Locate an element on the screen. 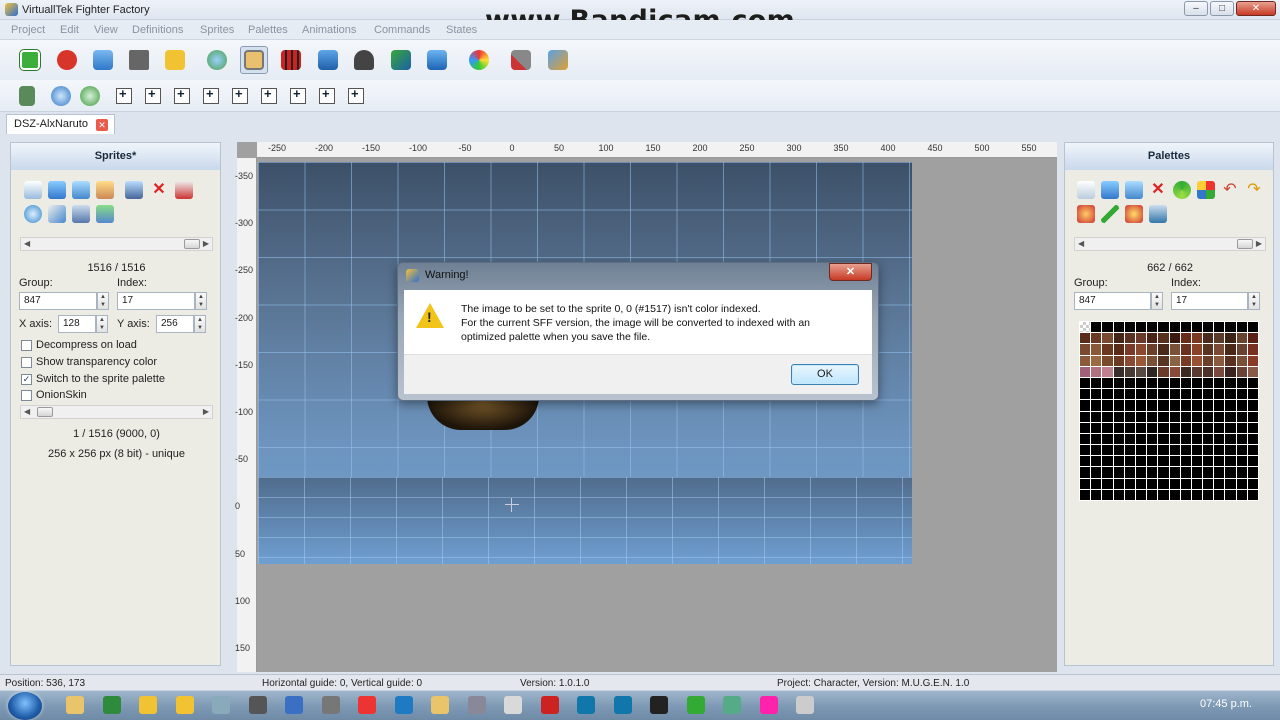 The width and height of the screenshot is (1280, 720). close-project-button is located at coordinates (67, 60).